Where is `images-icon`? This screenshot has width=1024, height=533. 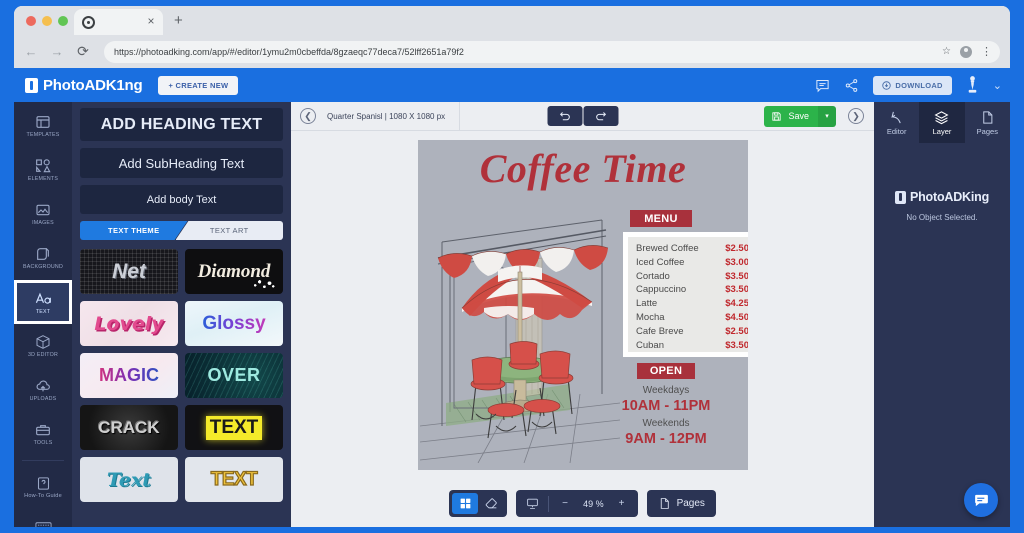 images-icon is located at coordinates (43, 210).